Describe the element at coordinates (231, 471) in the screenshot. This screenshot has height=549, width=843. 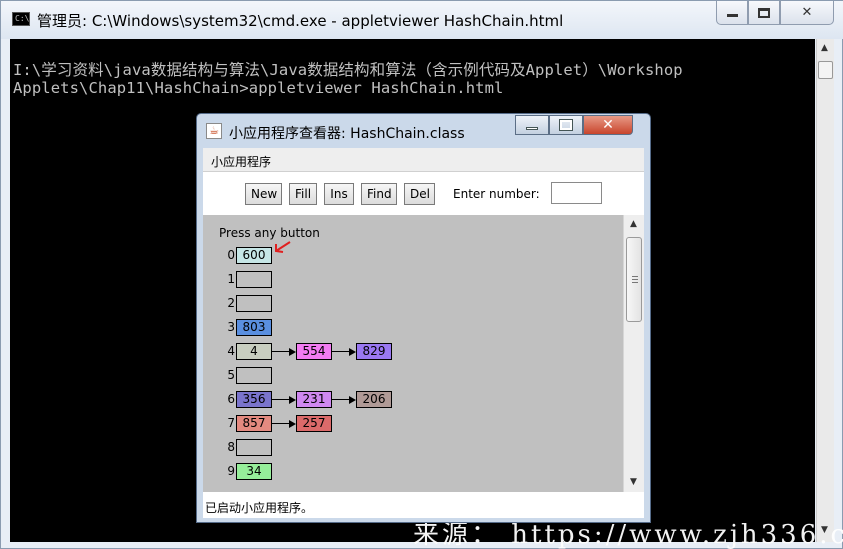
I see `row-index: 9` at that location.